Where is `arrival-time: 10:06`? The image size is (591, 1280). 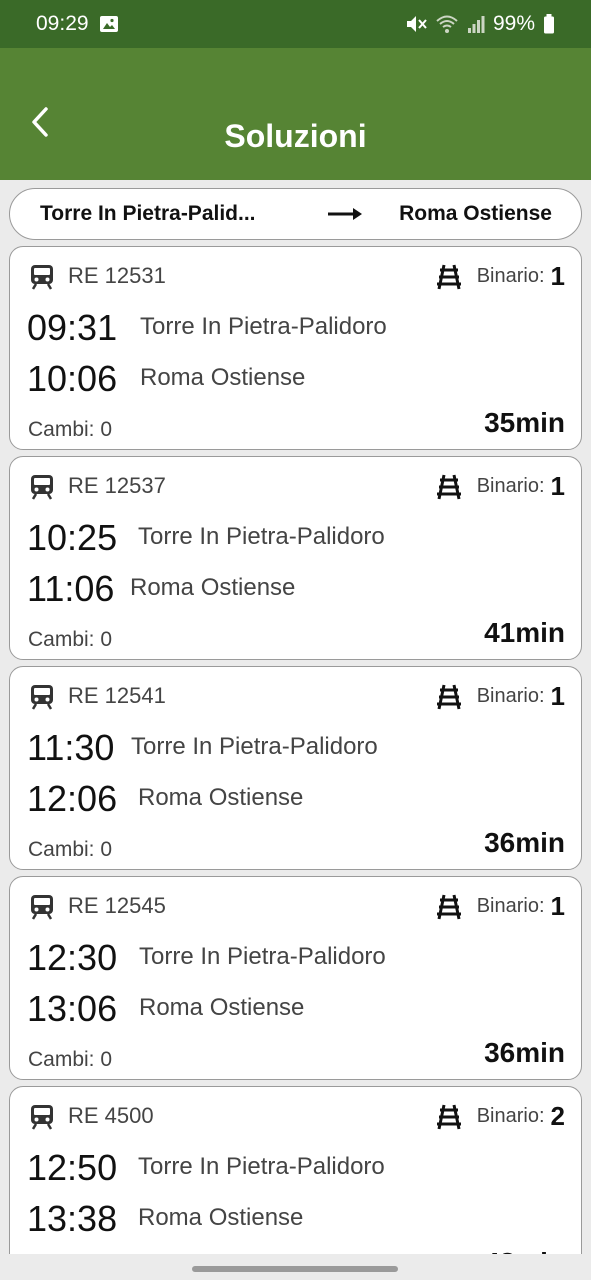
arrival-time: 10:06 is located at coordinates (72, 378).